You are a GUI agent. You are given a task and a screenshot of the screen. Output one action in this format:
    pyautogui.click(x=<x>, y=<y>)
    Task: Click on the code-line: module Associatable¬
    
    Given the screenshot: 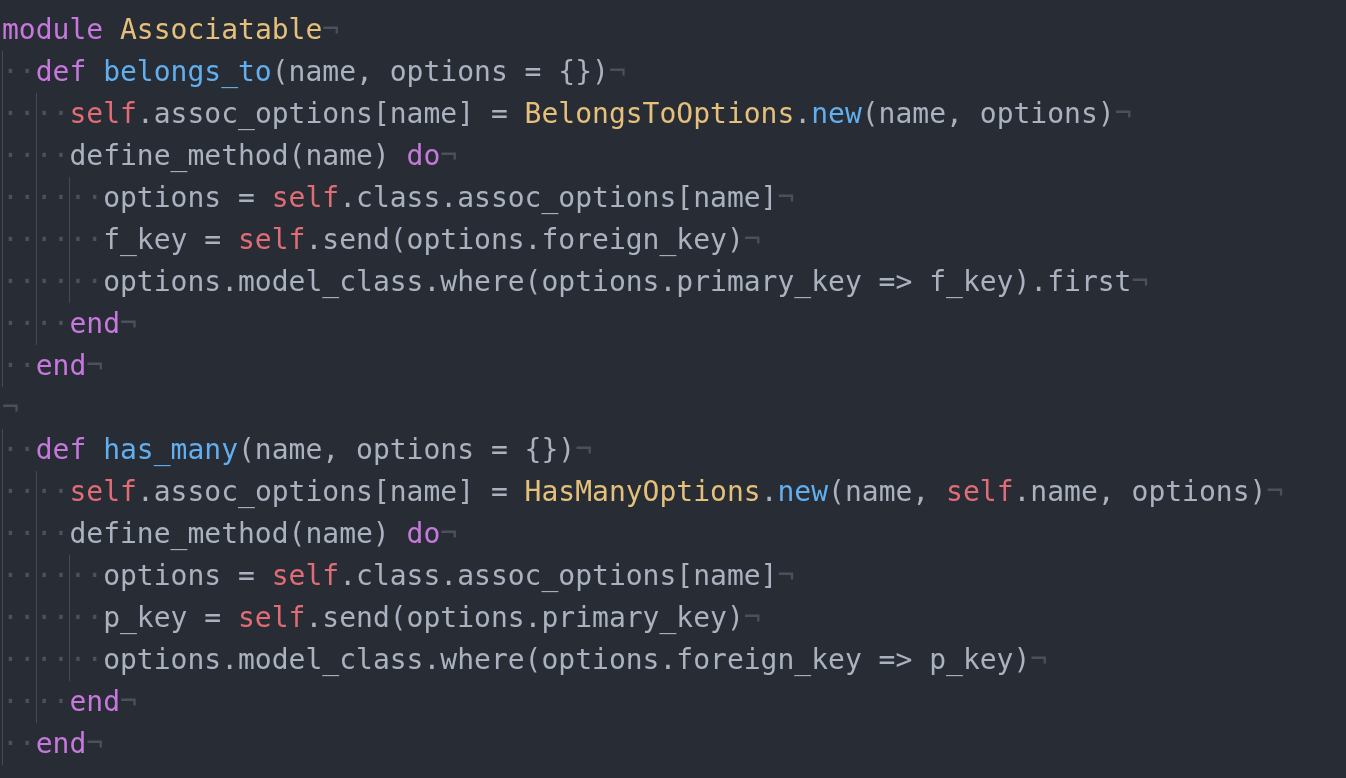 What is the action you would take?
    pyautogui.click(x=171, y=30)
    